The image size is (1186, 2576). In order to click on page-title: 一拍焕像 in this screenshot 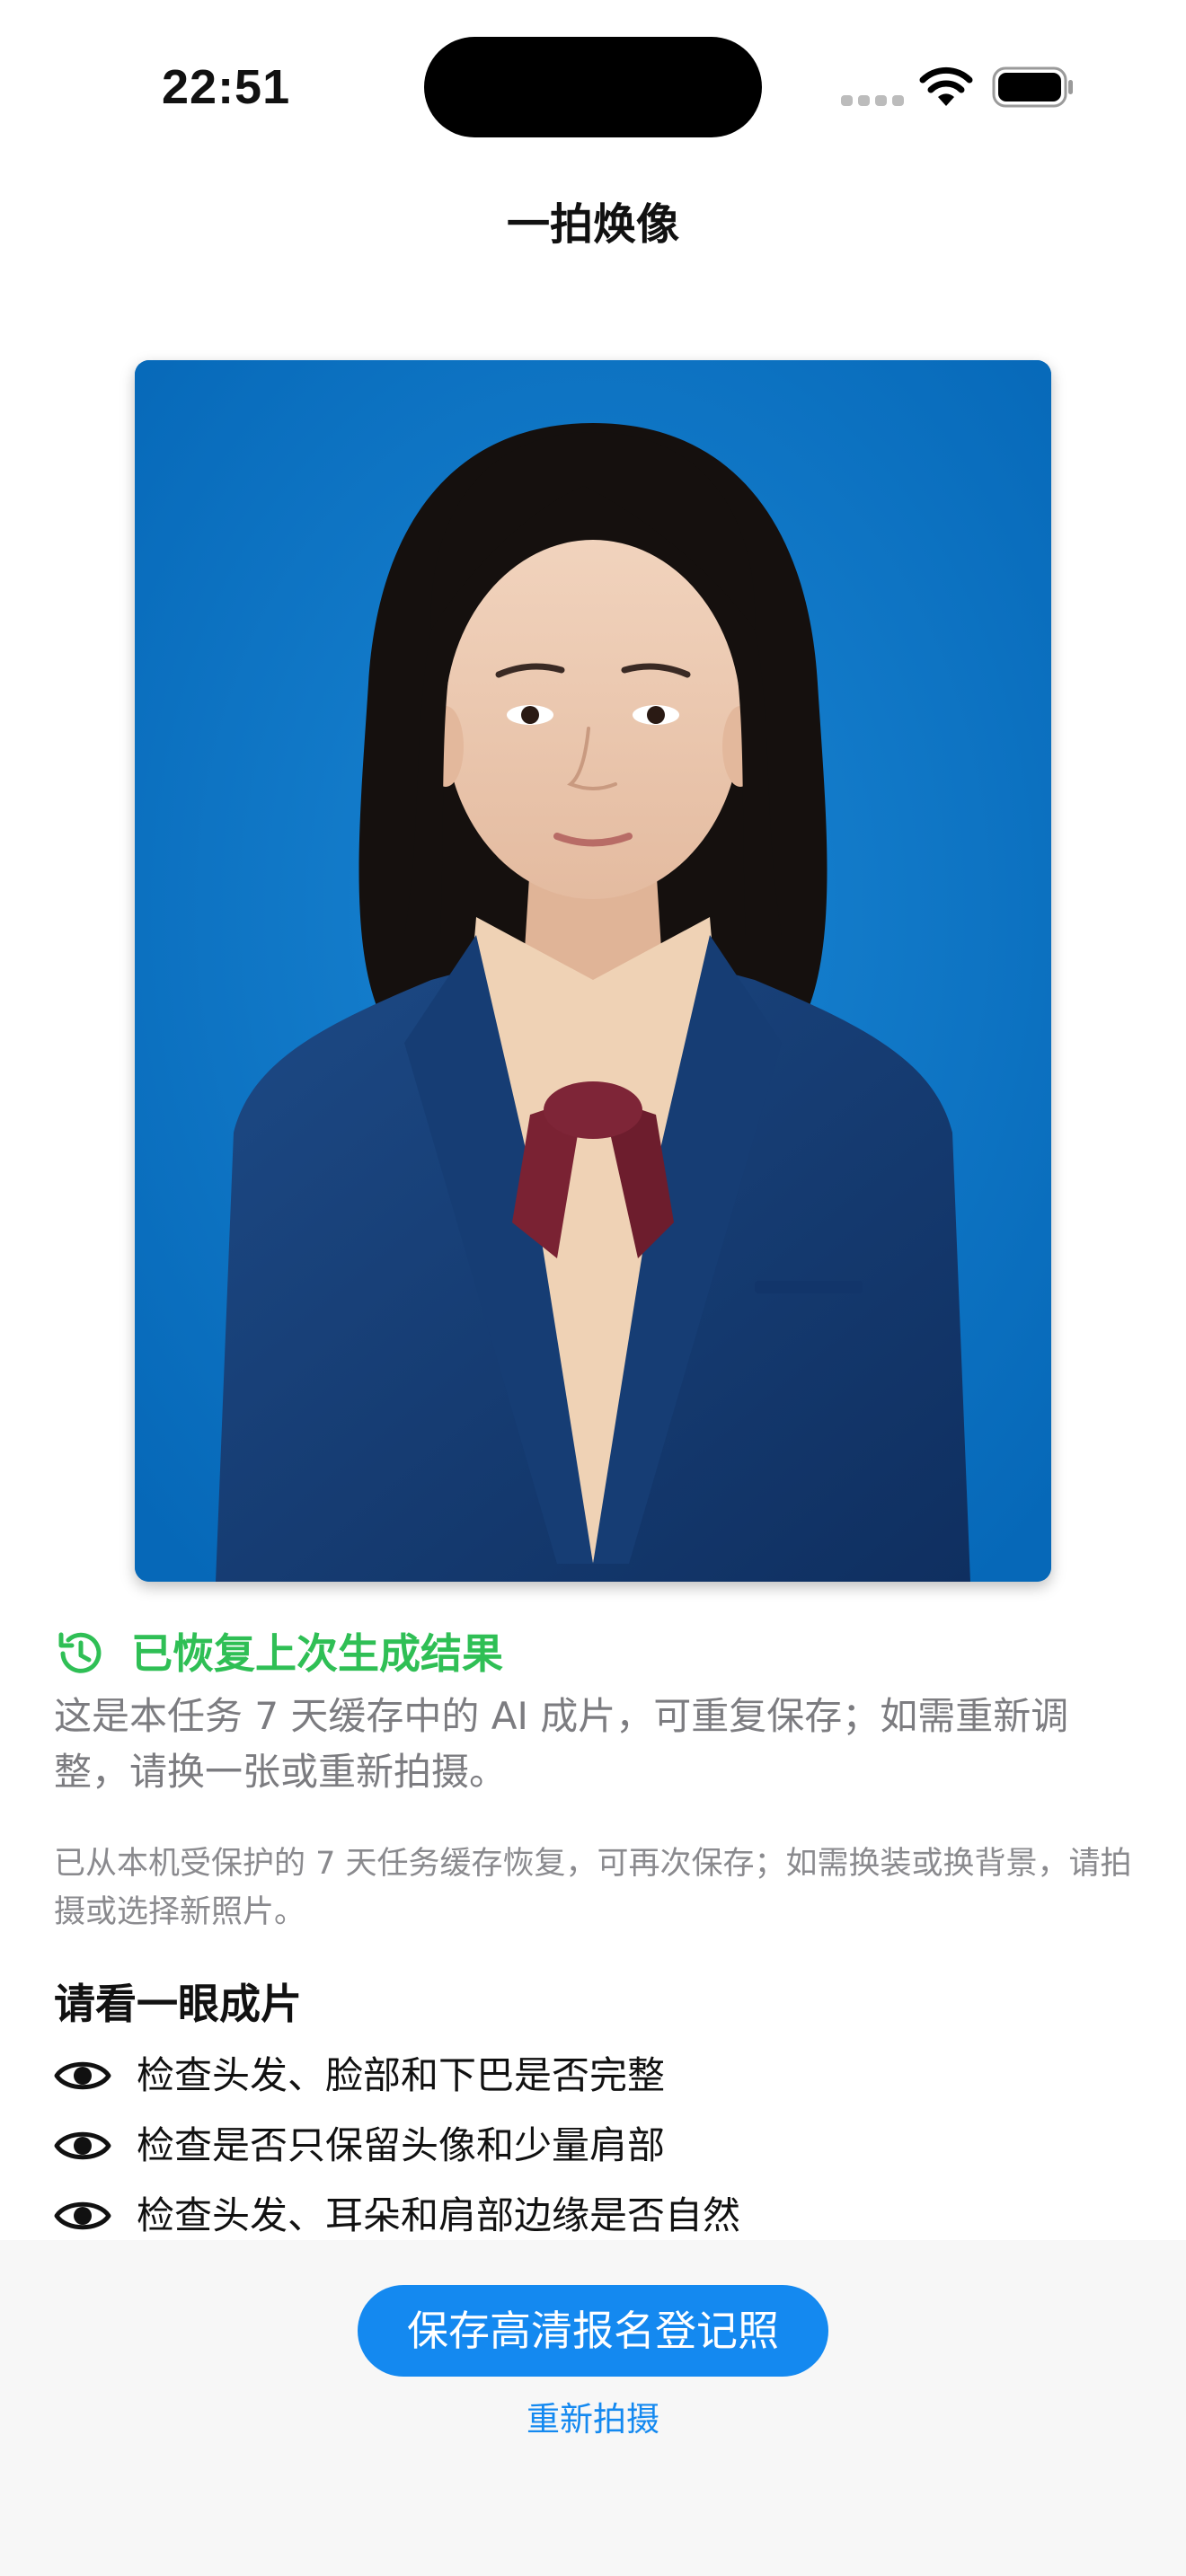, I will do `click(592, 224)`.